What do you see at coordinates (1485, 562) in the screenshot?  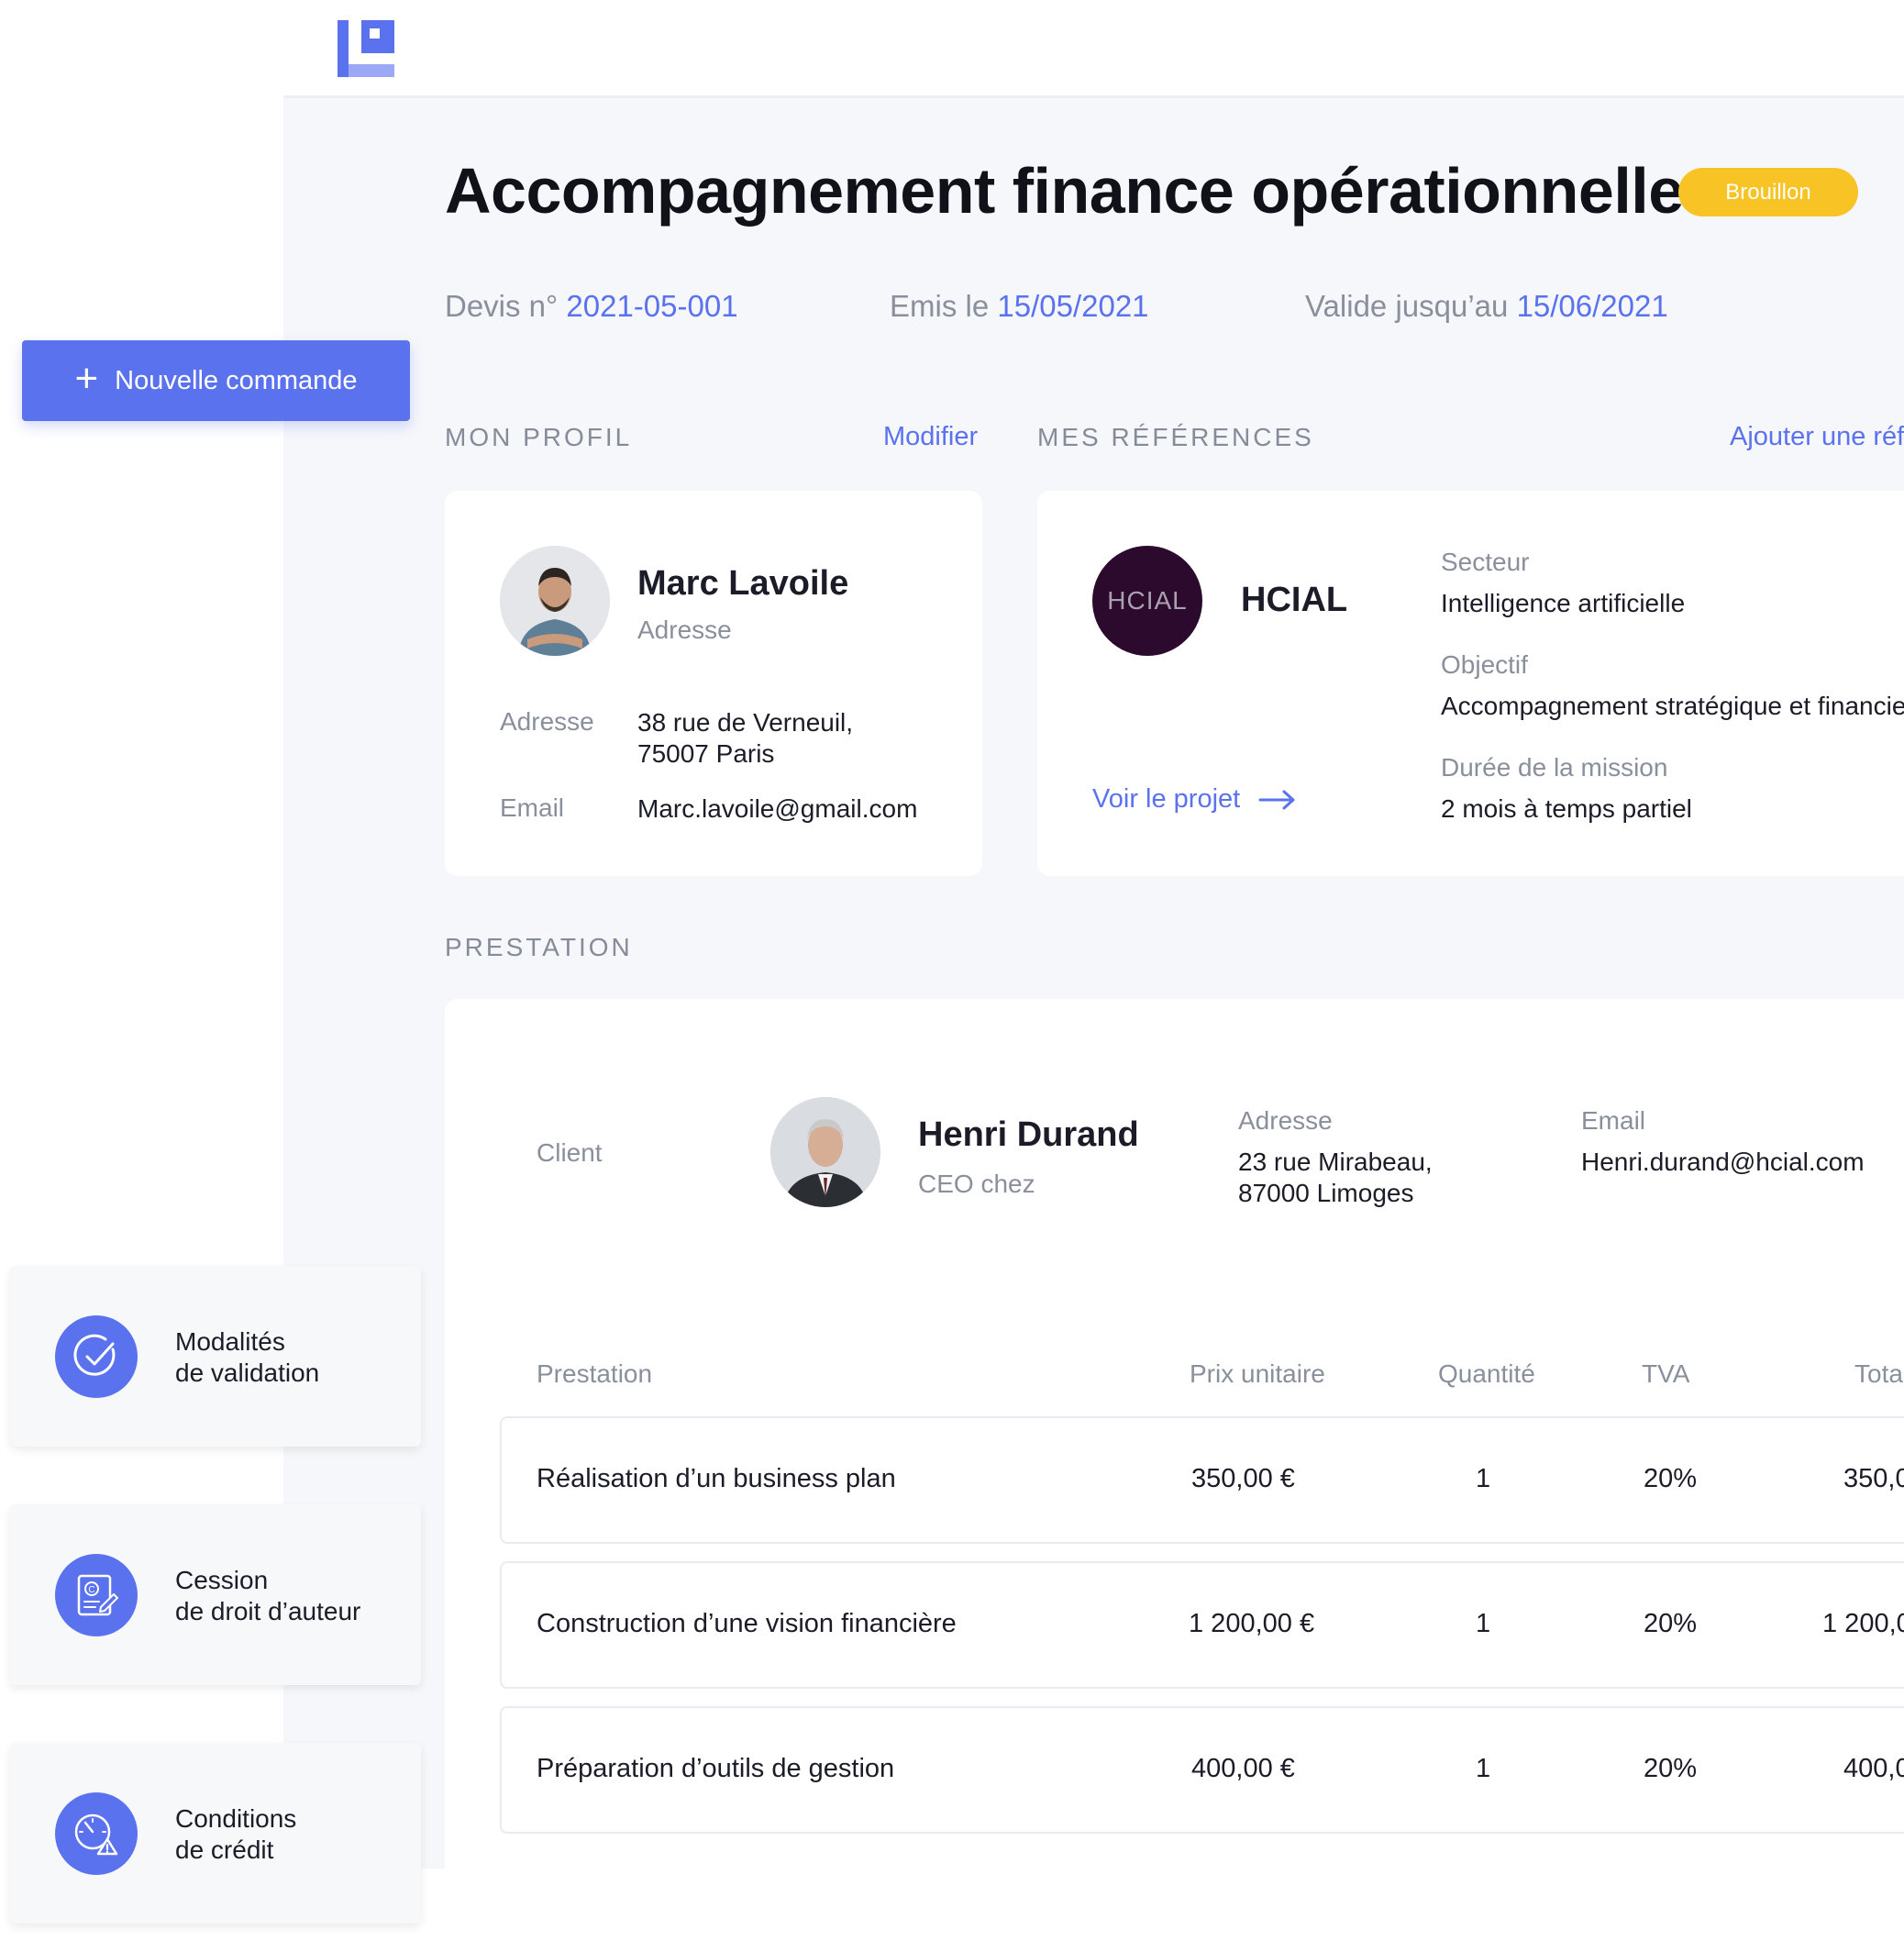 I see `sector-label: Secteur` at bounding box center [1485, 562].